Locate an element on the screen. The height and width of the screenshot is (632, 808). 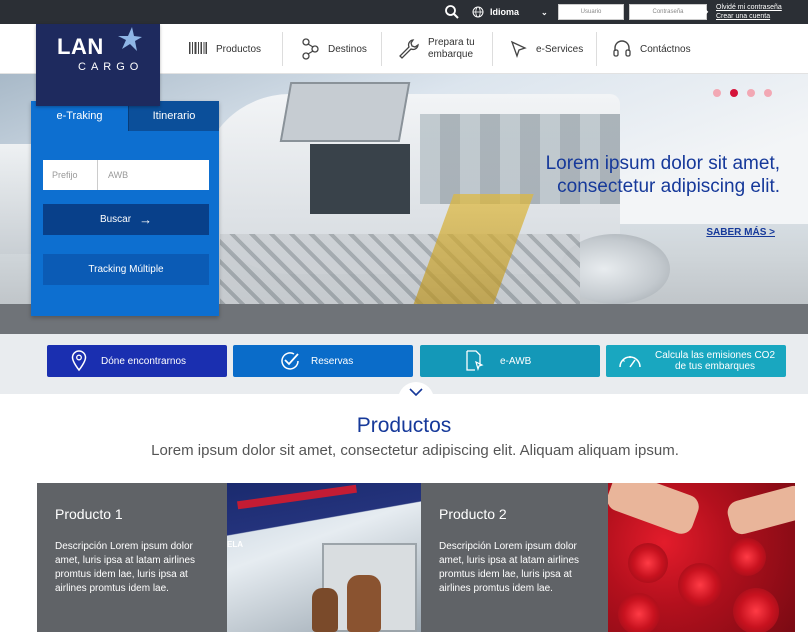
eawb-button: e-AWB is located at coordinates (510, 361).